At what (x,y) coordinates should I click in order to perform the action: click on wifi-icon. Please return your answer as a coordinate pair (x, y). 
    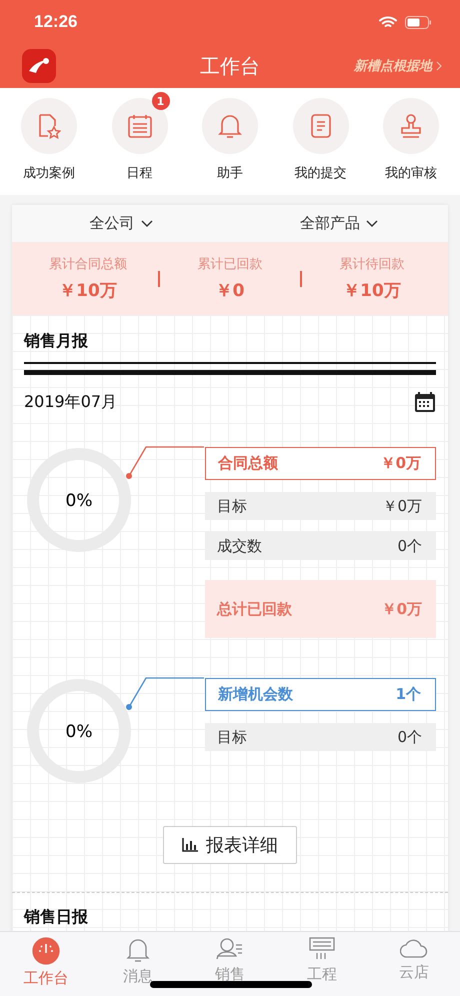
    Looking at the image, I should click on (388, 22).